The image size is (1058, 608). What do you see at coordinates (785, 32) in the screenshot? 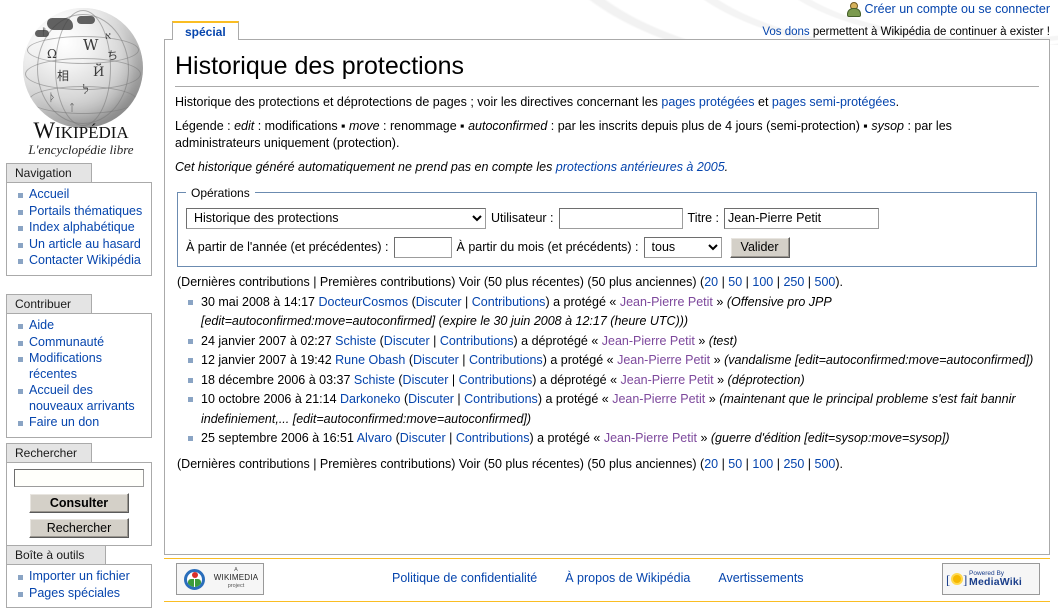
I see `donate-link: Vos dons` at bounding box center [785, 32].